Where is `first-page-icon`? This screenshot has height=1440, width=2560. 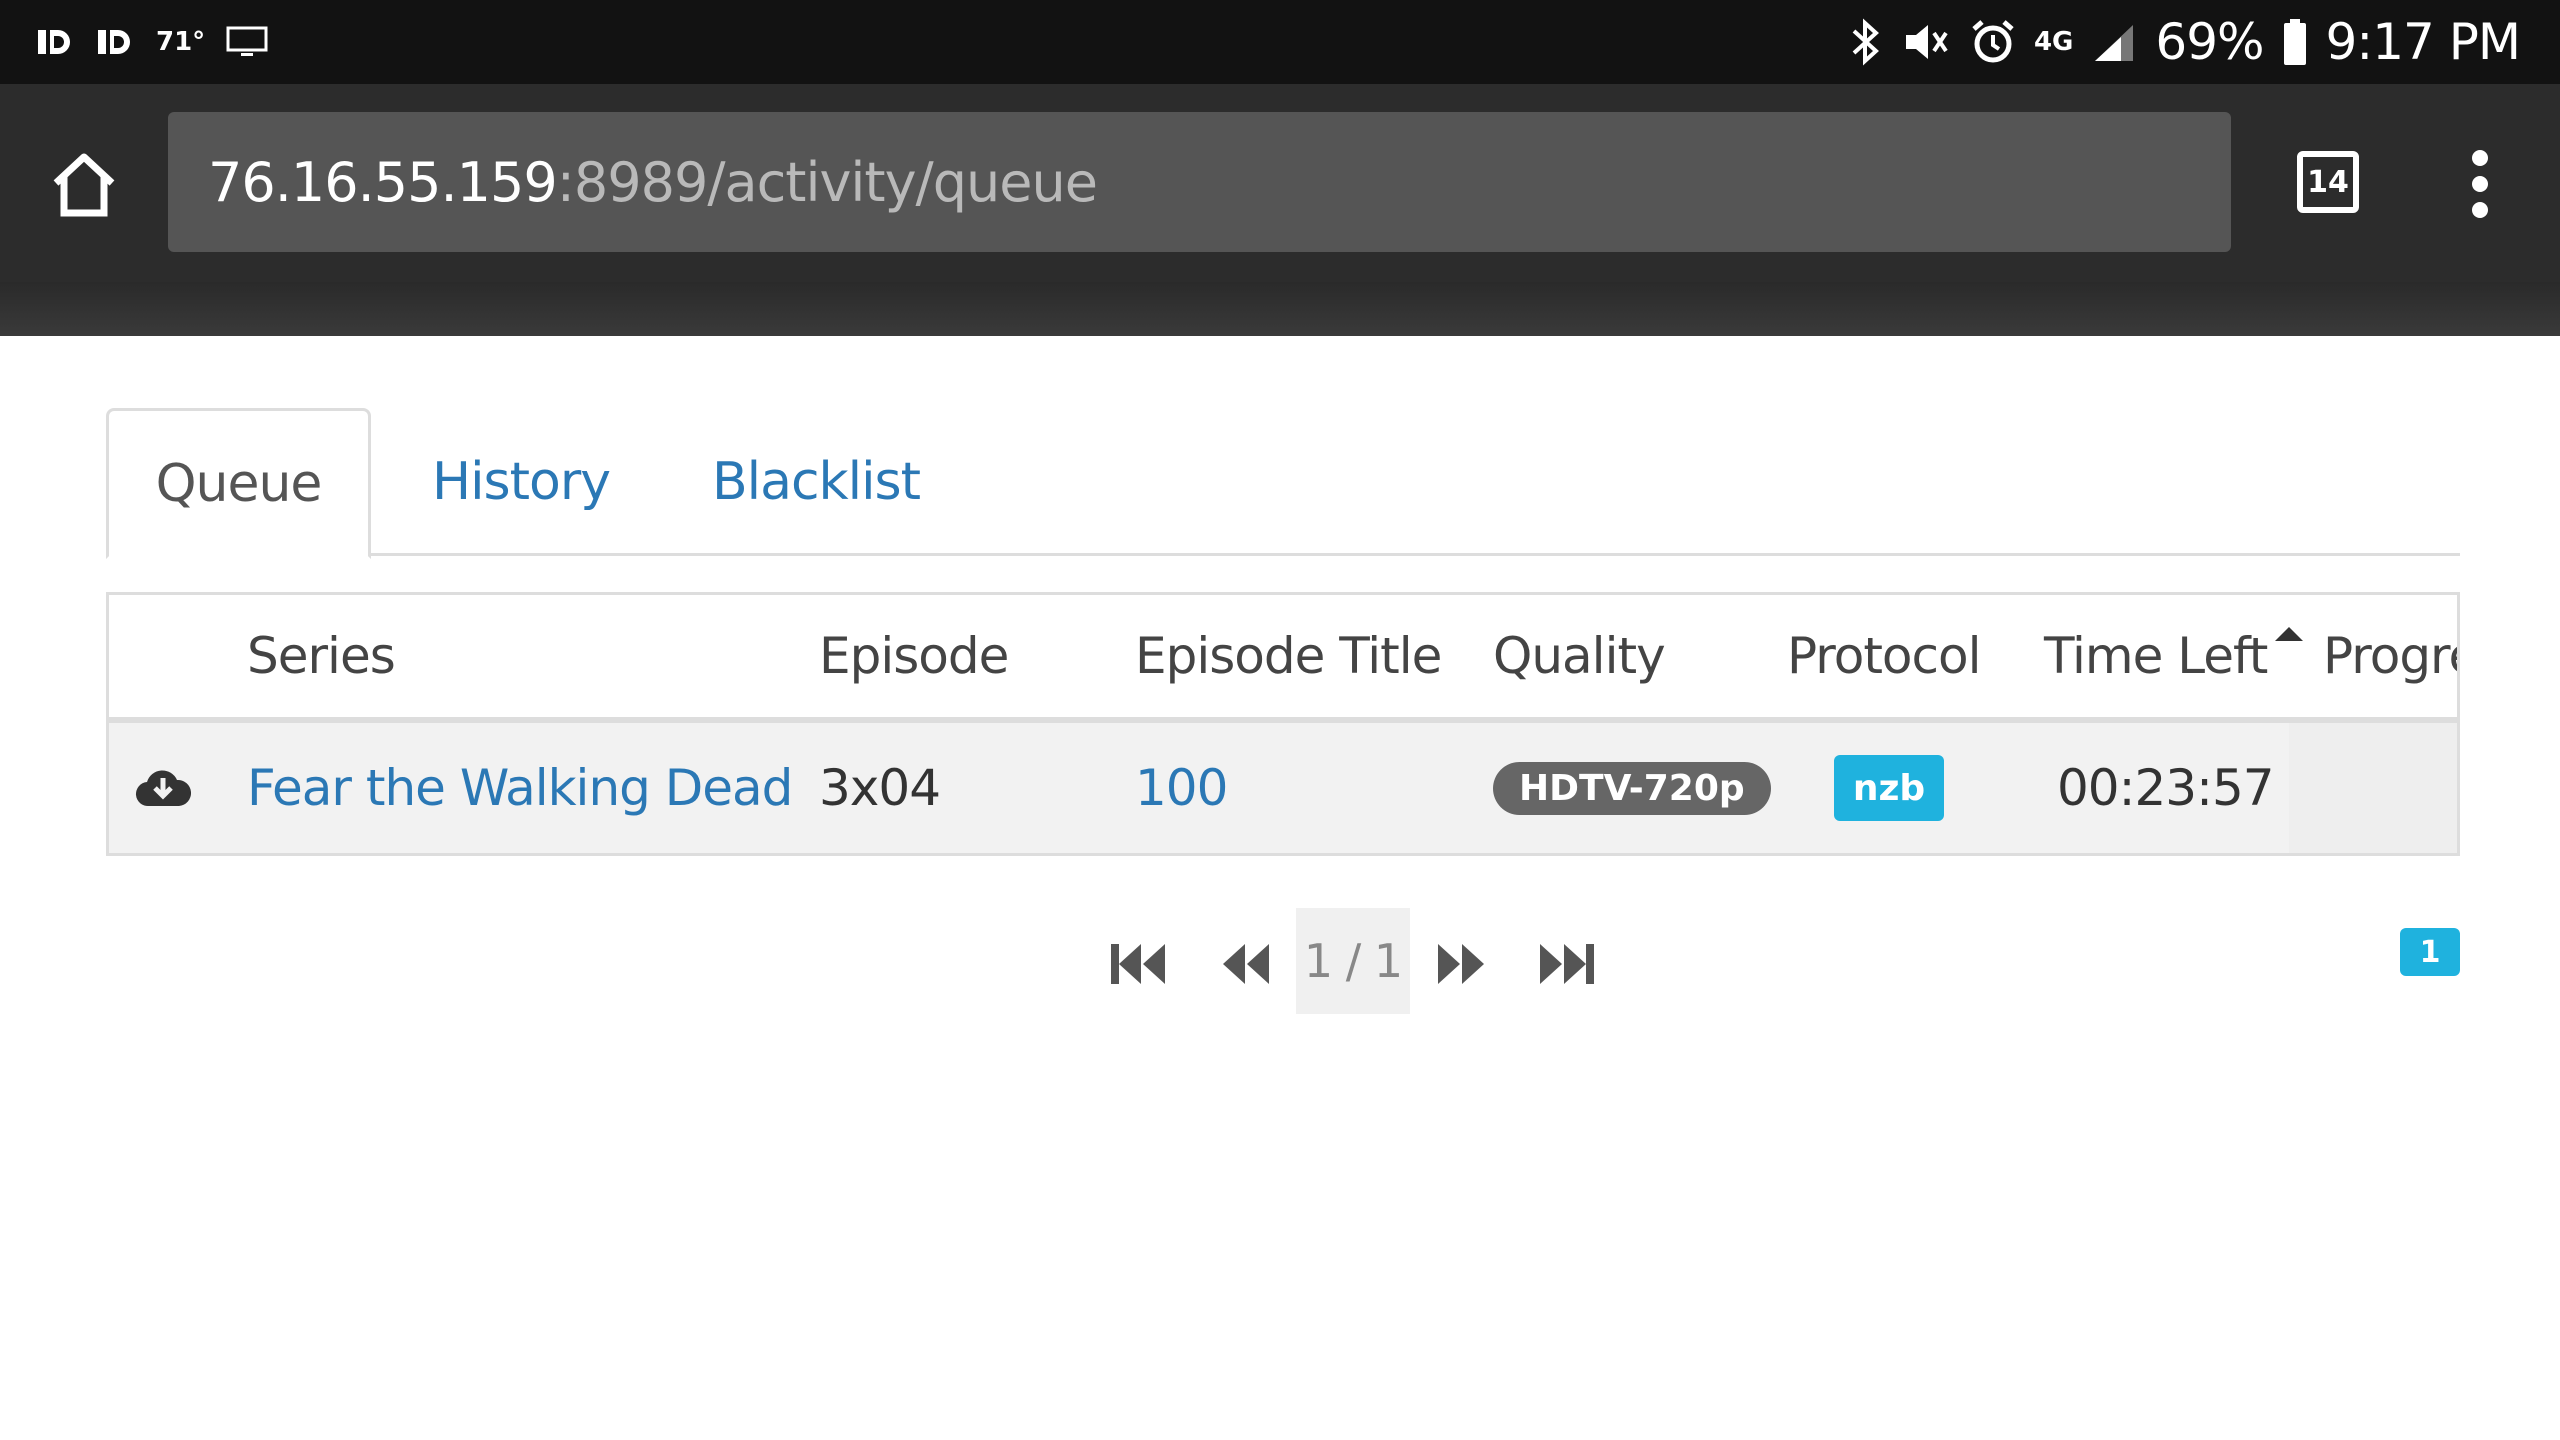 first-page-icon is located at coordinates (1138, 964).